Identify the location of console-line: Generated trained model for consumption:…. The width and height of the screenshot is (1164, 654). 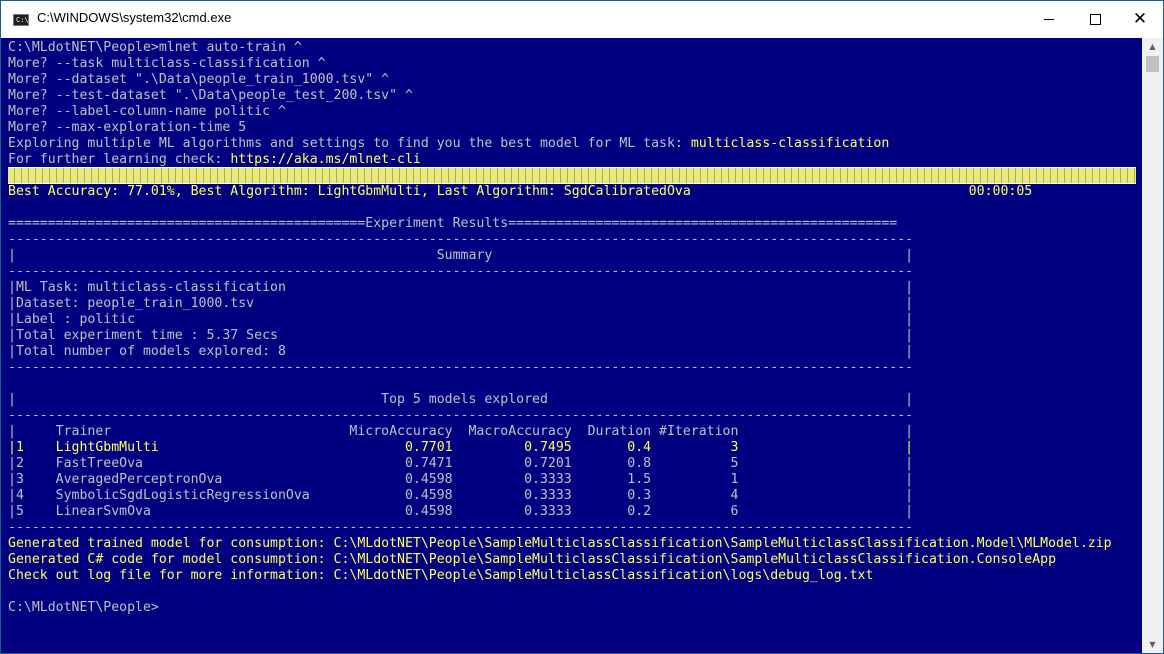
(560, 543).